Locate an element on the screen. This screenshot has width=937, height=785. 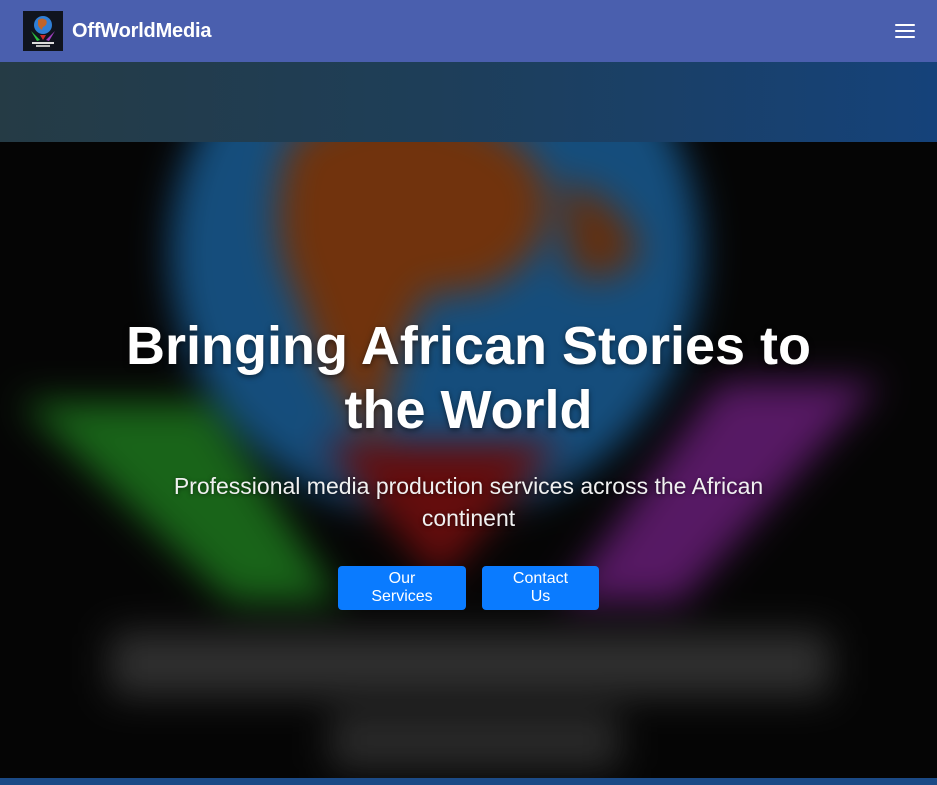
globe-logo-icon is located at coordinates (43, 31).